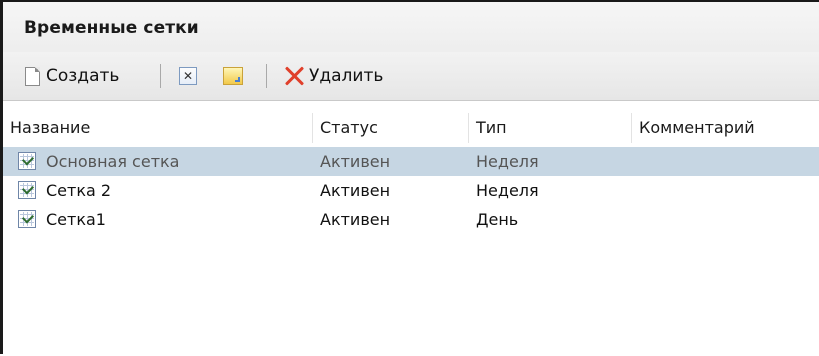 The height and width of the screenshot is (356, 819). Describe the element at coordinates (697, 128) in the screenshot. I see `column-header-comment: Комментарий` at that location.